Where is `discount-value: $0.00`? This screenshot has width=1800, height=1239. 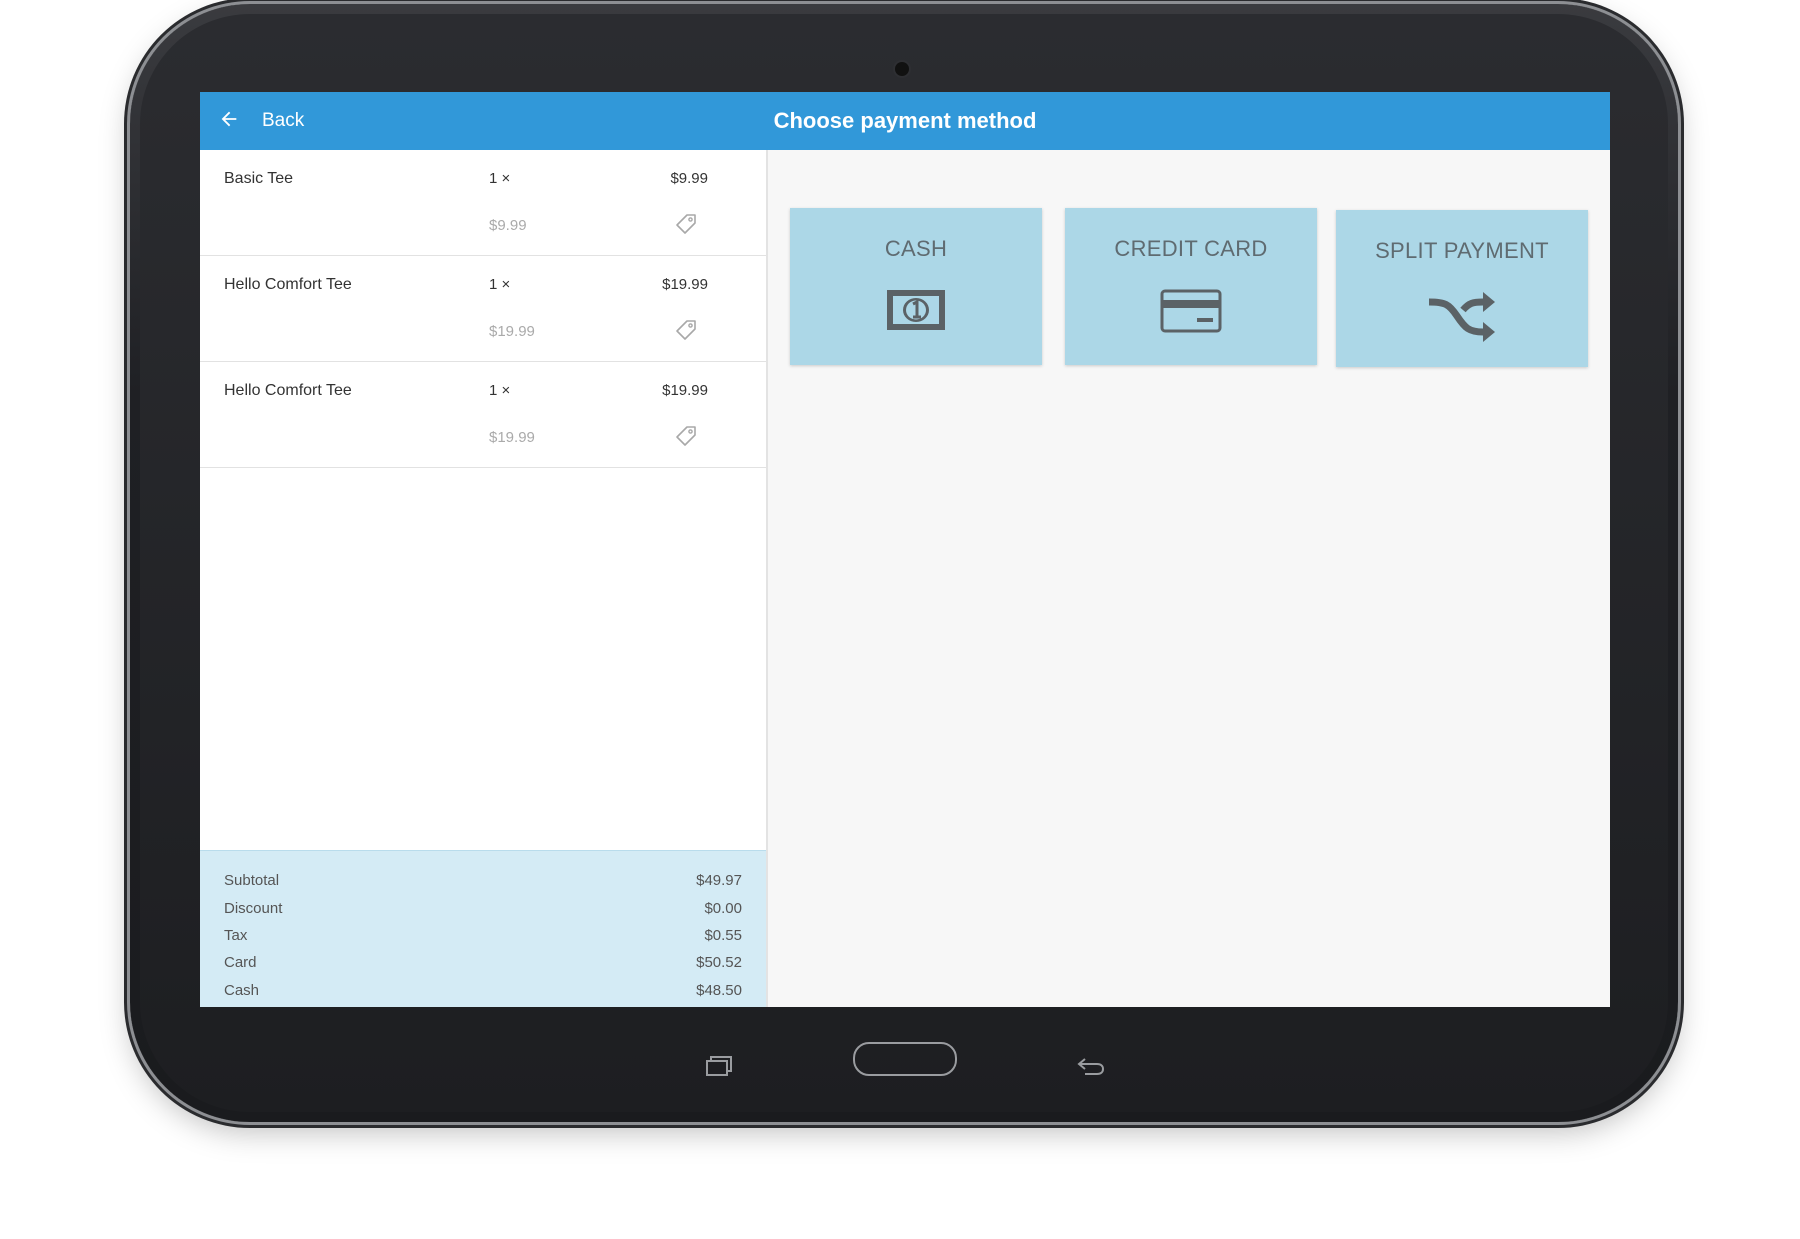
discount-value: $0.00 is located at coordinates (723, 908).